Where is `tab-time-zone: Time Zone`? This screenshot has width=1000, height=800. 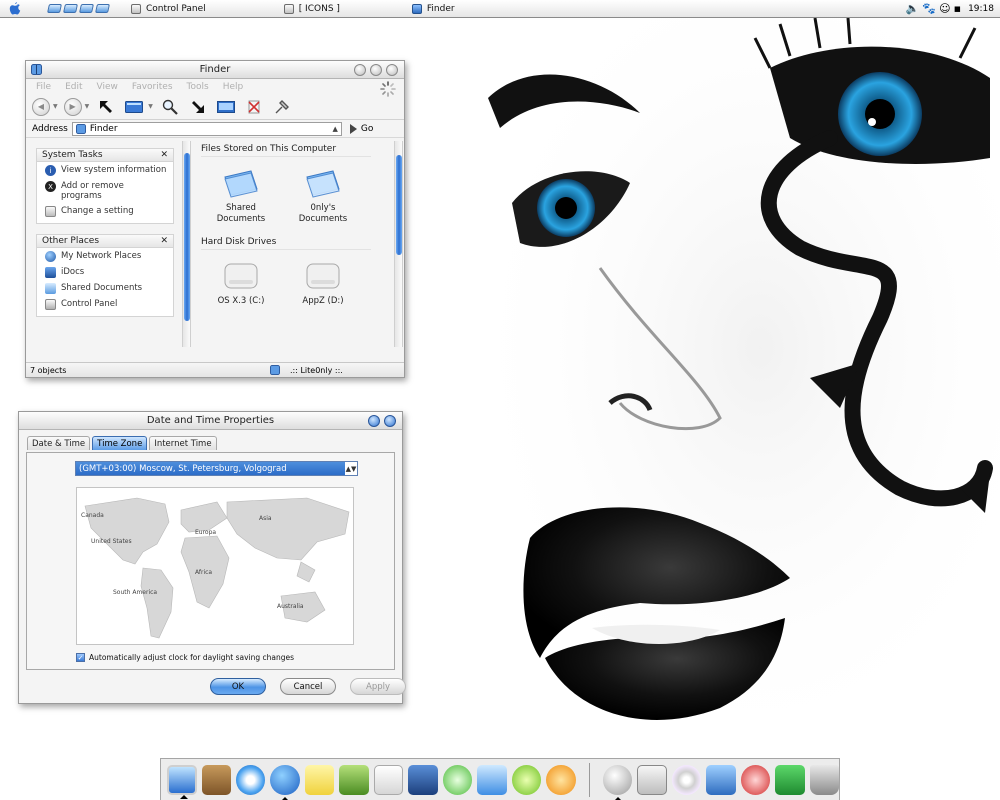
tab-time-zone: Time Zone is located at coordinates (120, 443).